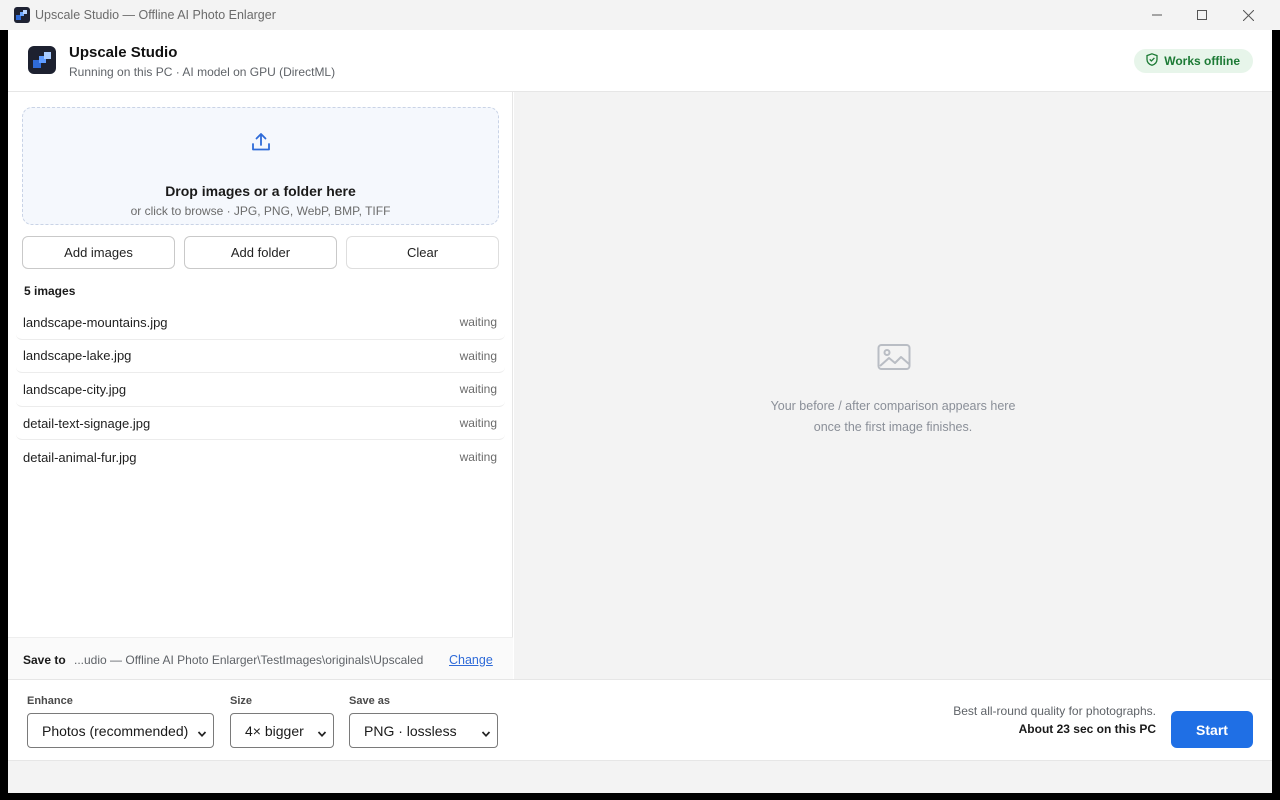 This screenshot has height=800, width=1280. I want to click on file-name: landscape-city.jpg, so click(75, 389).